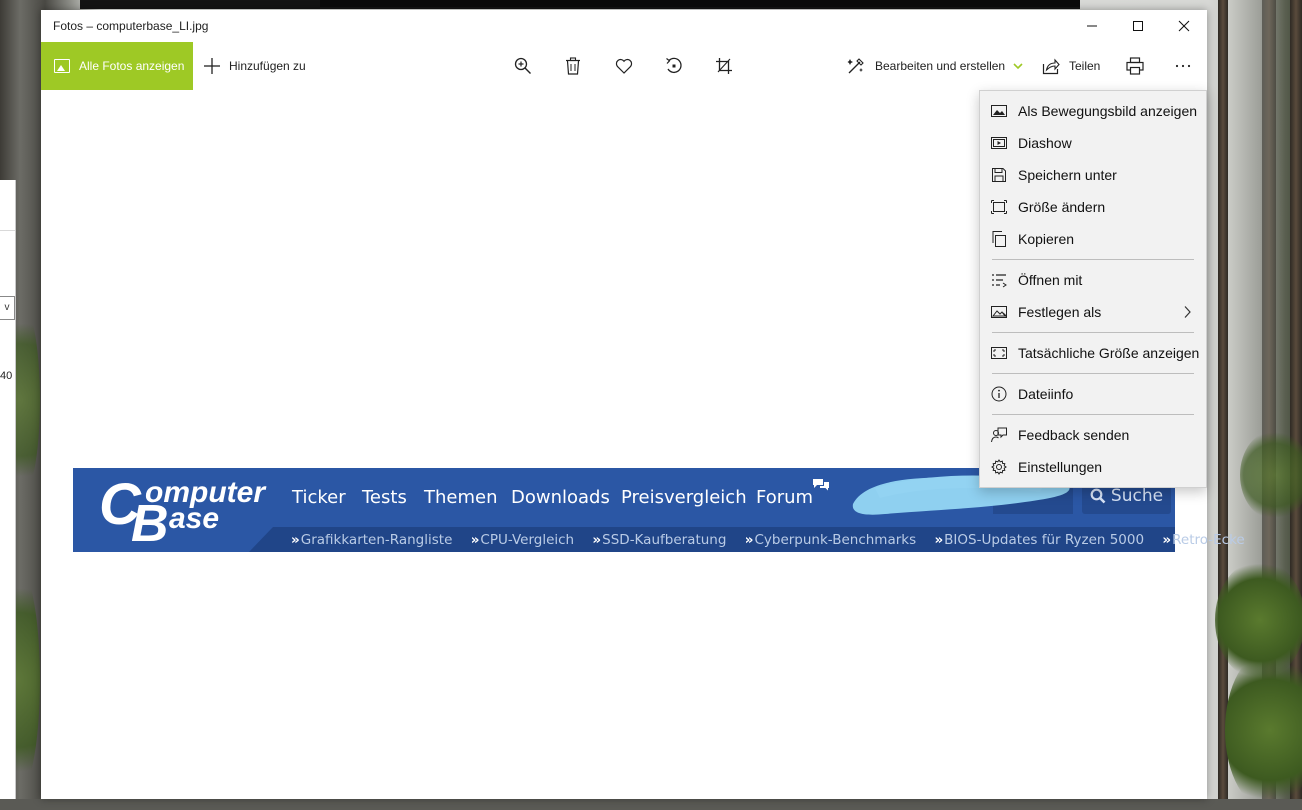  Describe the element at coordinates (684, 497) in the screenshot. I see `nav-preisvergleich: Preisvergleich` at that location.